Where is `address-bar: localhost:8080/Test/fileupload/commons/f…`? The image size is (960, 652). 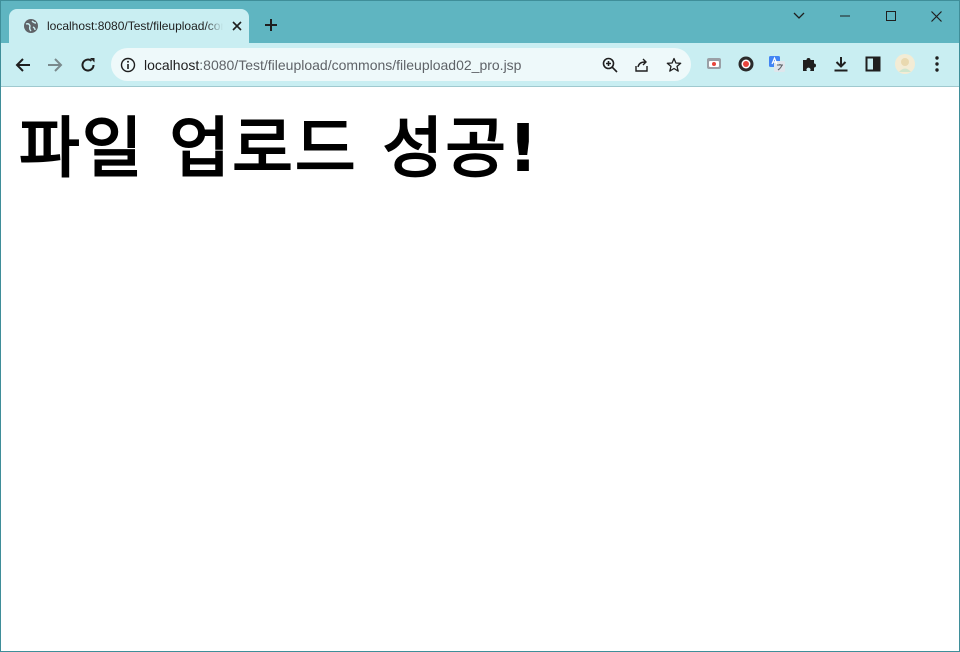 address-bar: localhost:8080/Test/fileupload/commons/f… is located at coordinates (401, 64).